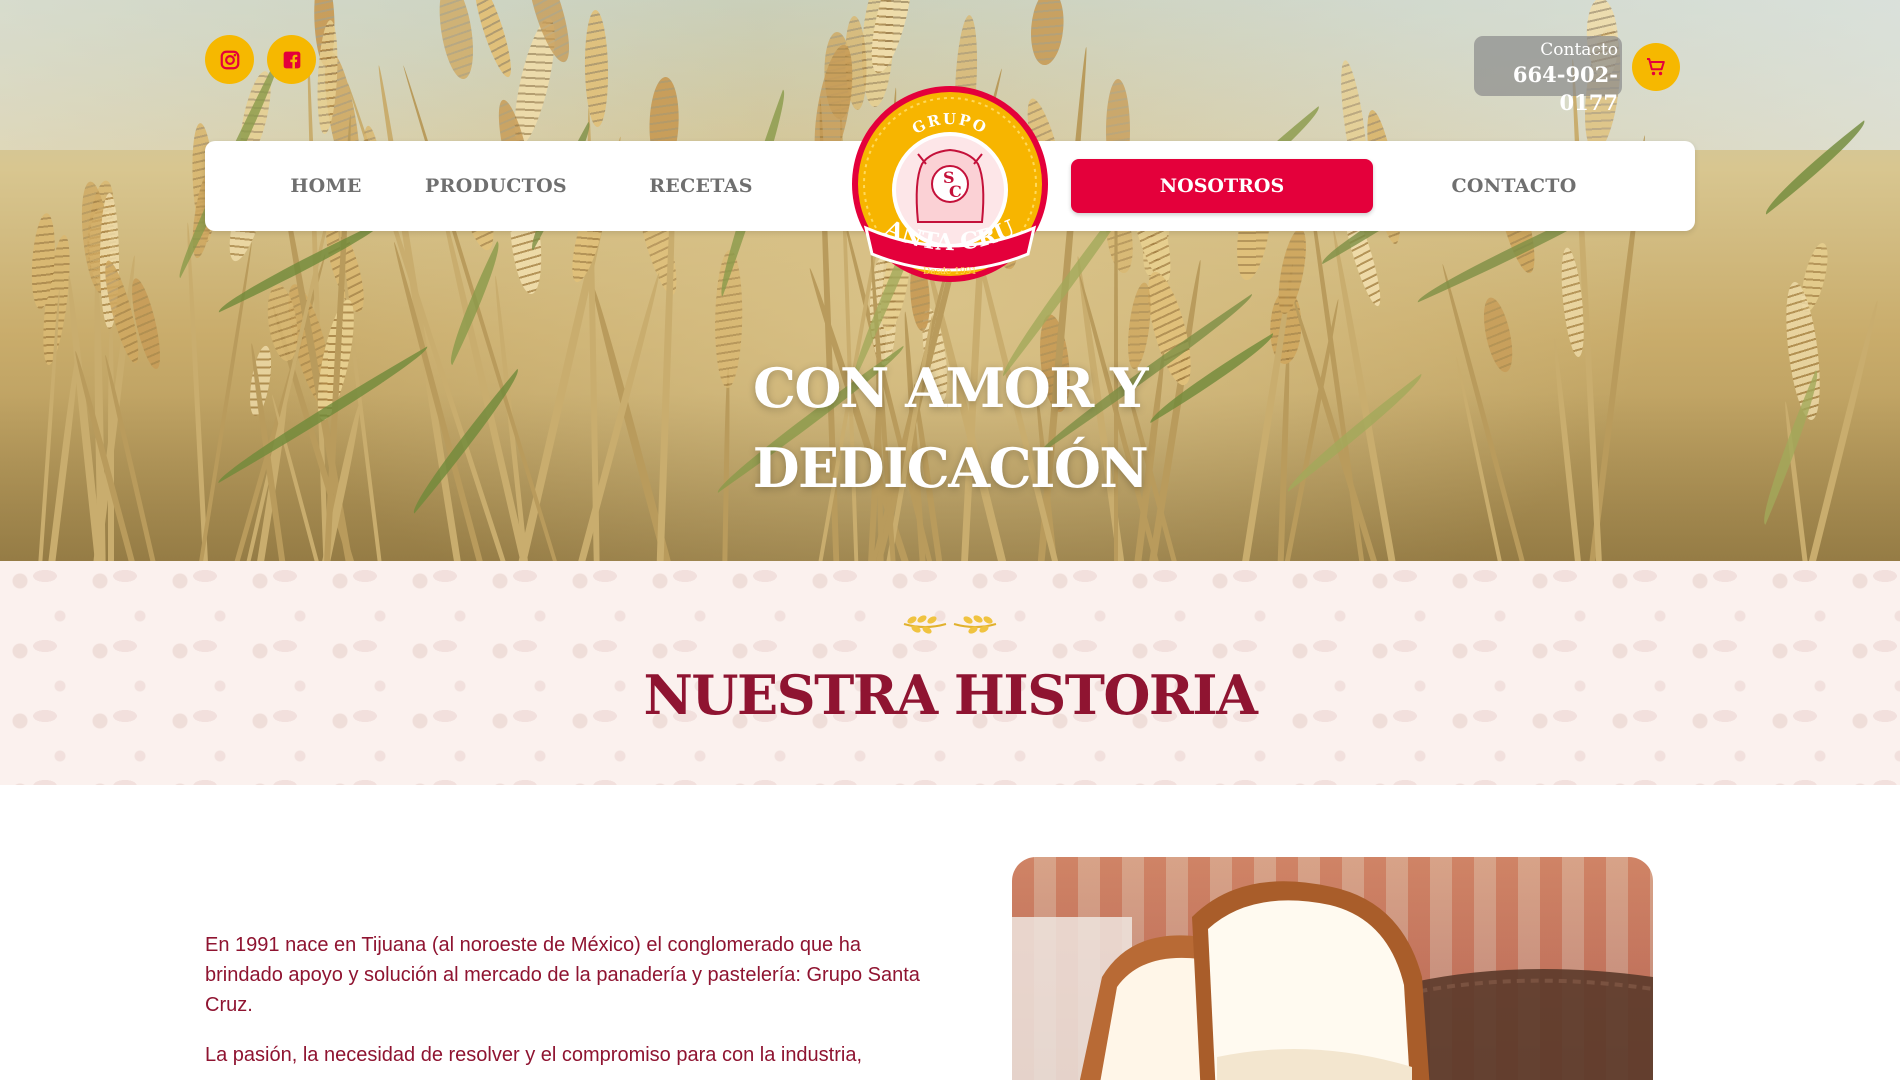 This screenshot has width=1900, height=1080. What do you see at coordinates (701, 186) in the screenshot?
I see `nav-recetas: RECETAS` at bounding box center [701, 186].